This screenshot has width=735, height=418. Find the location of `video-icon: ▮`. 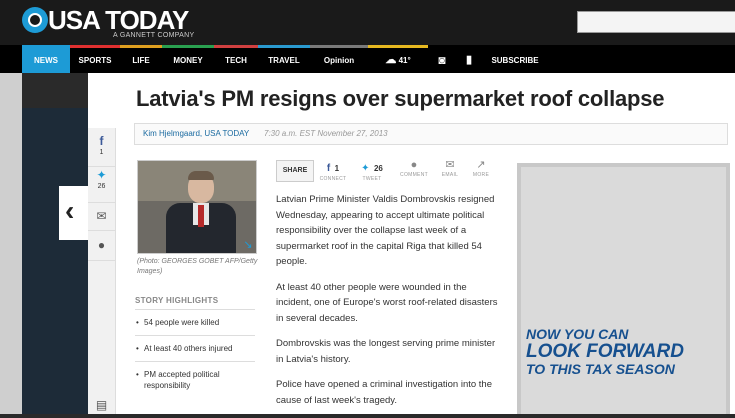

video-icon: ▮ is located at coordinates (469, 60).